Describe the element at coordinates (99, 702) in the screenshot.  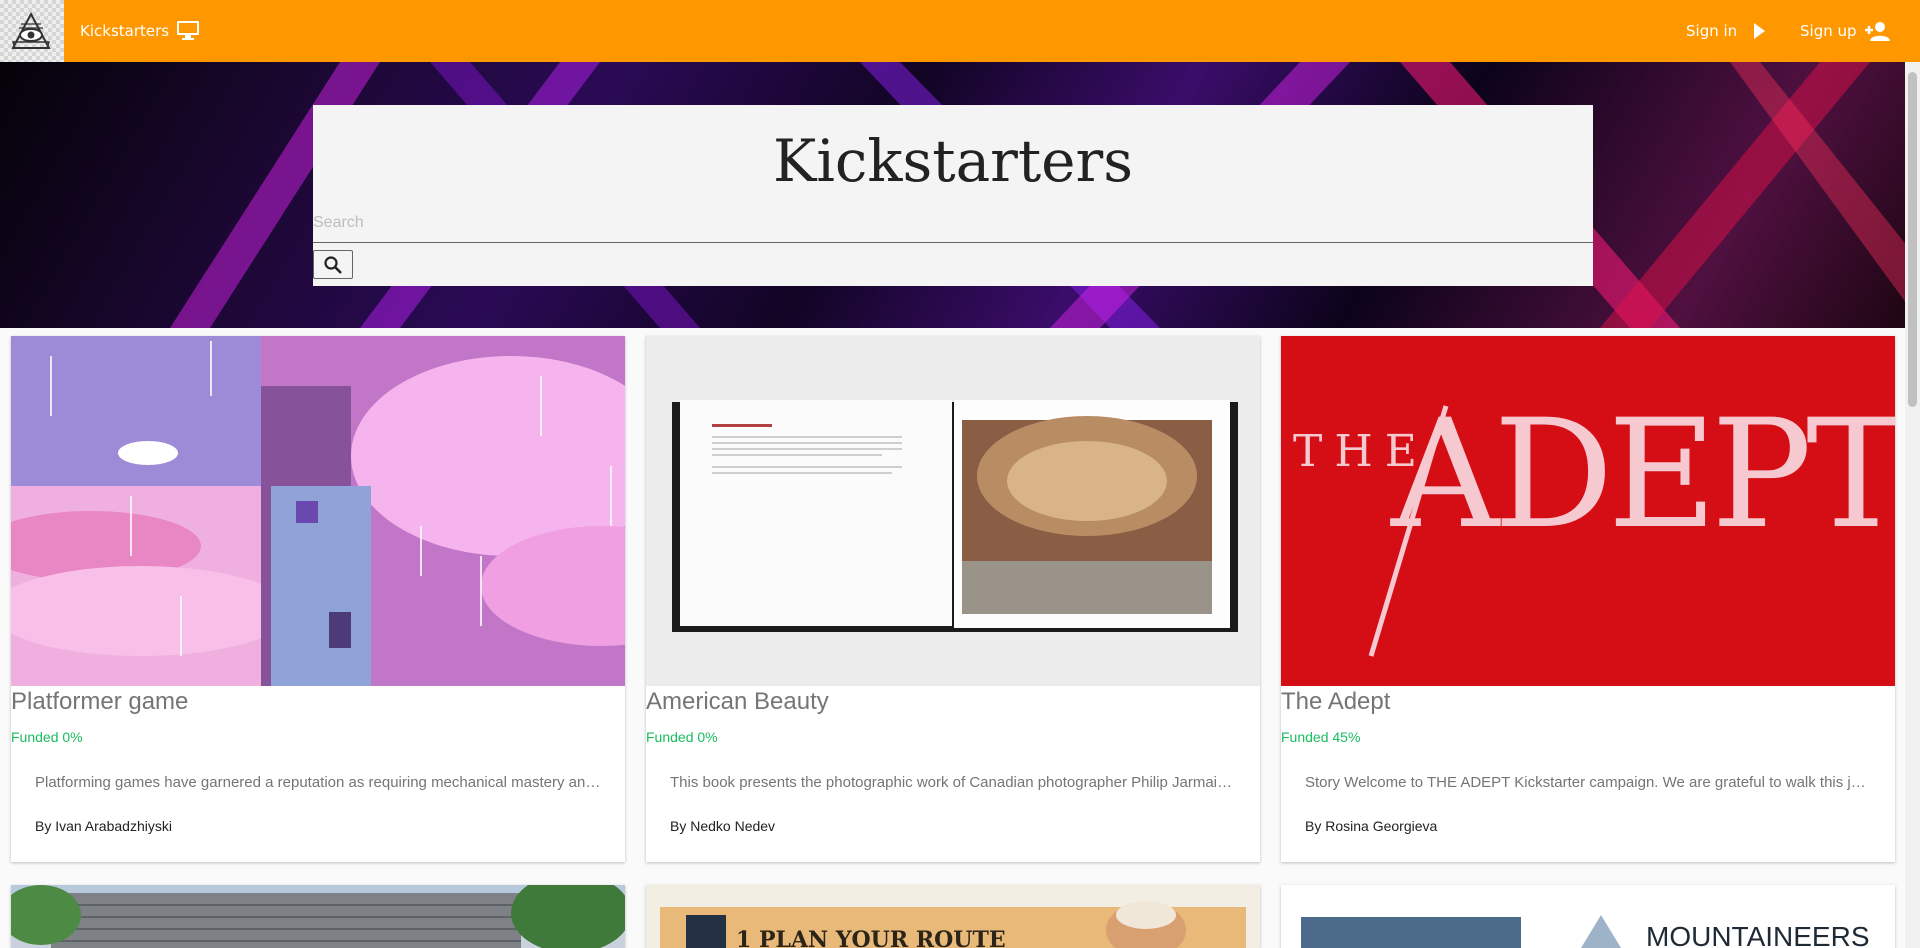
I see `project-title: Platformer game` at that location.